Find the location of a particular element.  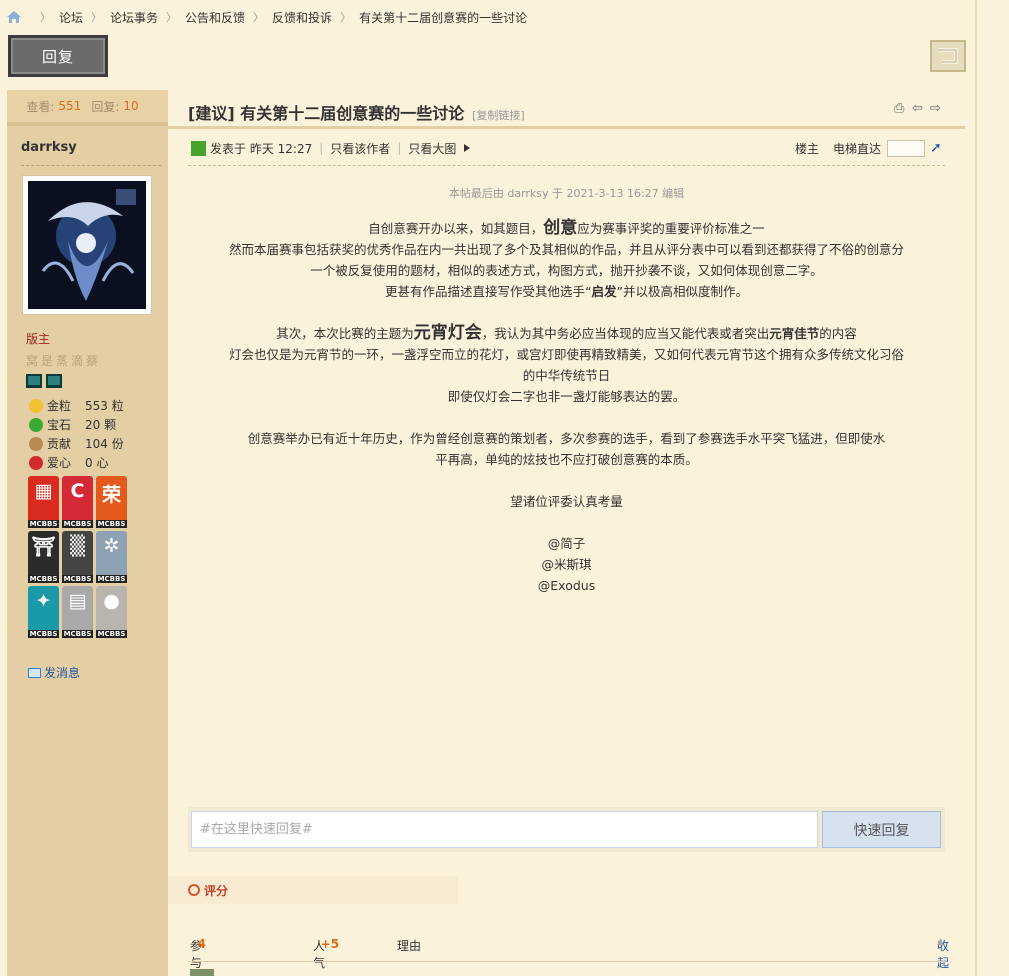

stat-love: 爱心 0 心 is located at coordinates (76, 462).